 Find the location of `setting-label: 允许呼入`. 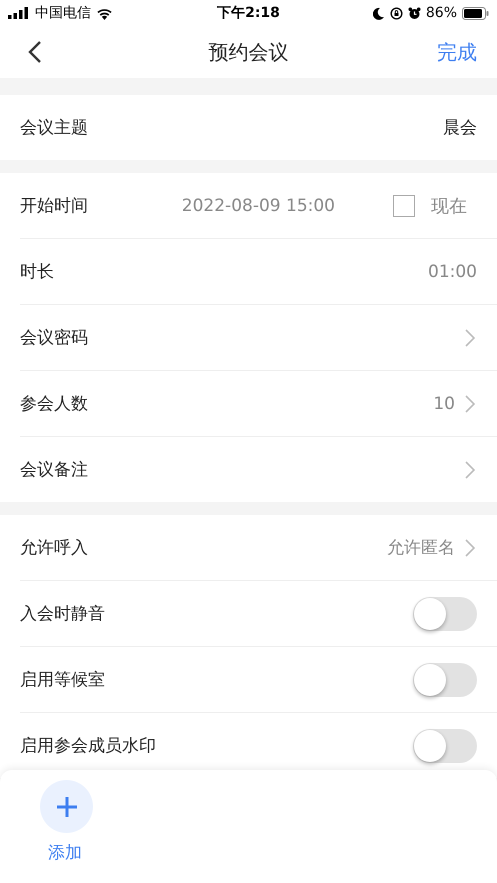

setting-label: 允许呼入 is located at coordinates (54, 548).